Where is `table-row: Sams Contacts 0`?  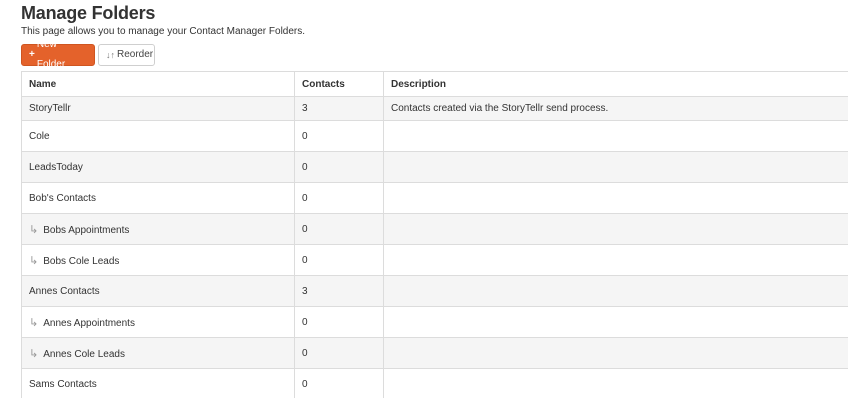 table-row: Sams Contacts 0 is located at coordinates (434, 383).